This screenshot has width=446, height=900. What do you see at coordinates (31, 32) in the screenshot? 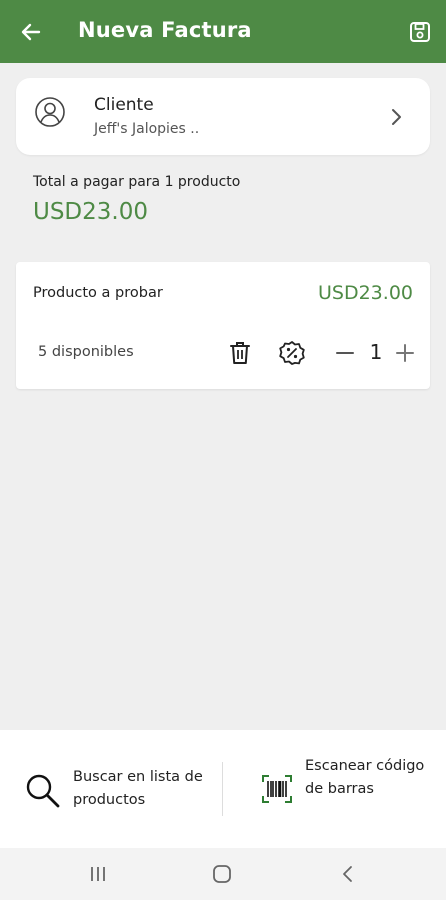
I see `arrow-left-icon` at bounding box center [31, 32].